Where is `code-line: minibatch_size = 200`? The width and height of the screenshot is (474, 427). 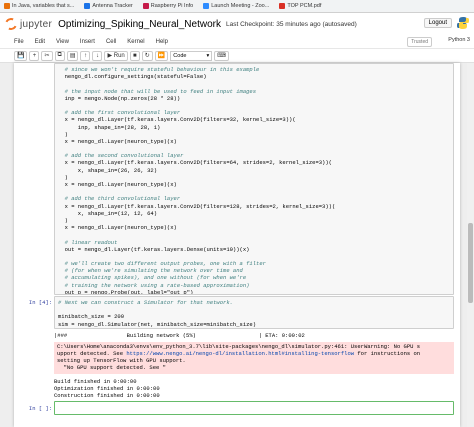
code-line: minibatch_size = 200 is located at coordinates (91, 317).